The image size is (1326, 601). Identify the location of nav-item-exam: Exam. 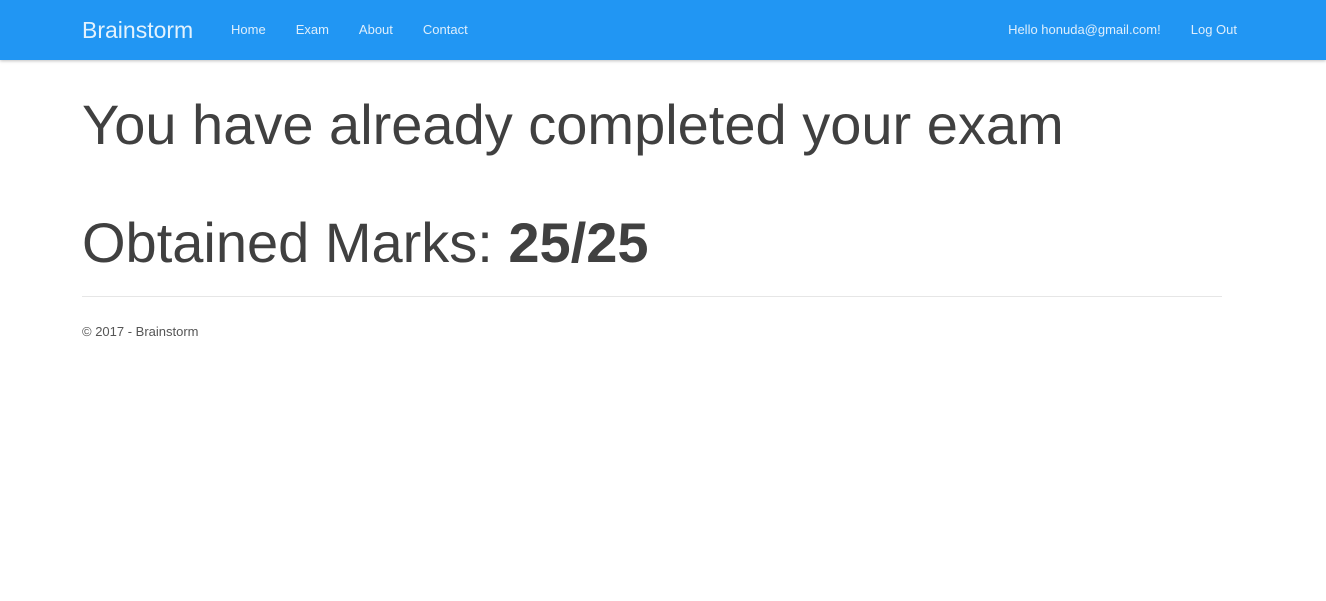
(312, 30).